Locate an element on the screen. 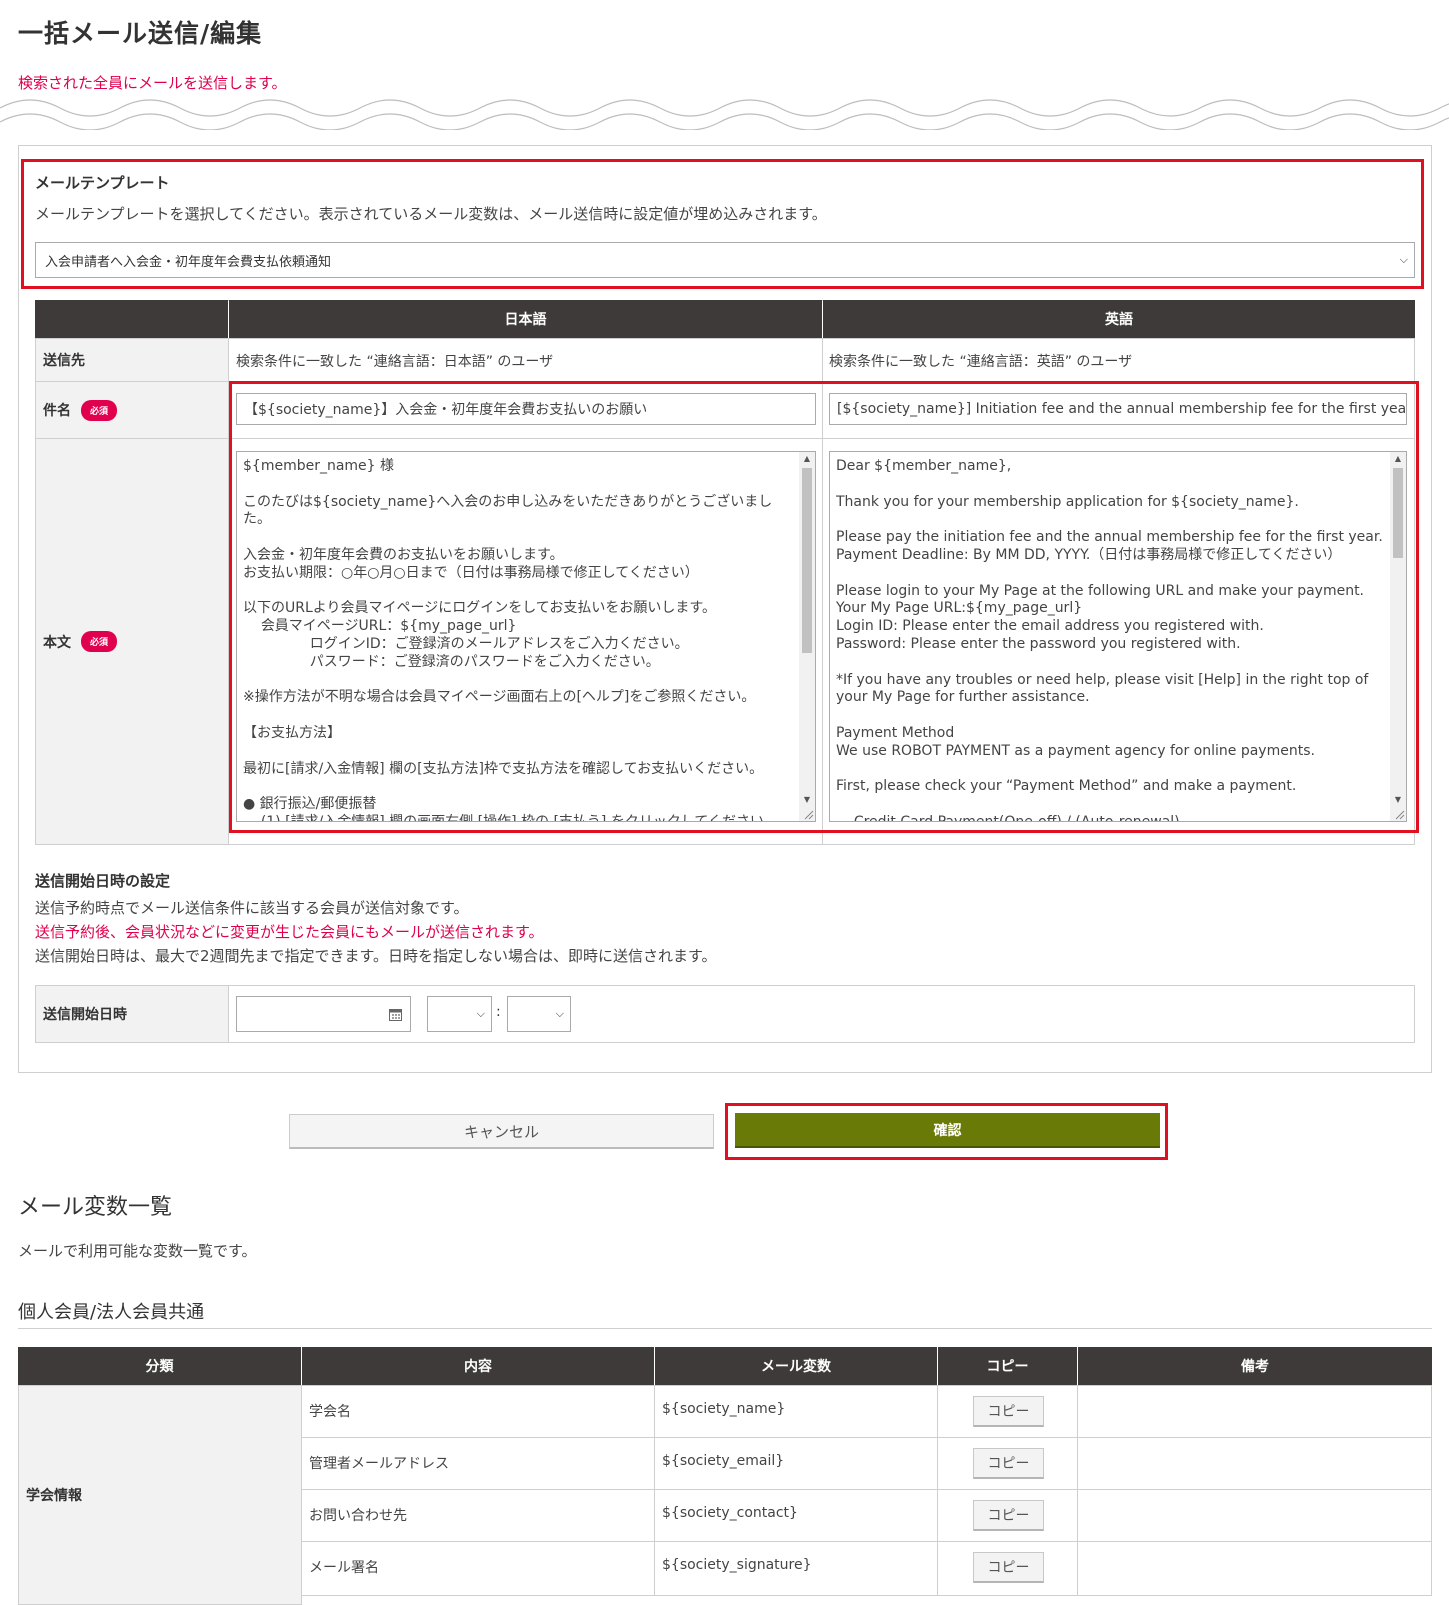 The image size is (1449, 1605). var-content: 学会名 is located at coordinates (330, 1412).